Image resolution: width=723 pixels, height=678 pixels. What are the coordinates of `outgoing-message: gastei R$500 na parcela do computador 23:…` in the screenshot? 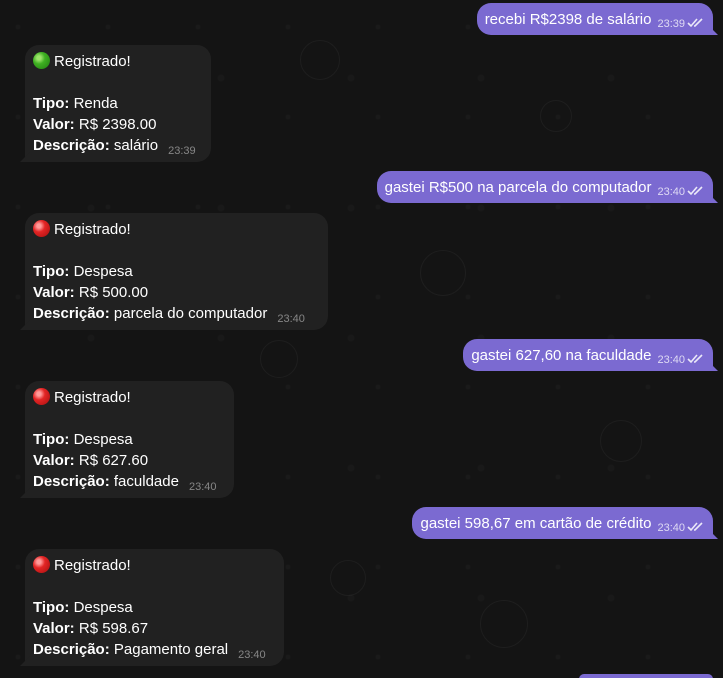 It's located at (547, 187).